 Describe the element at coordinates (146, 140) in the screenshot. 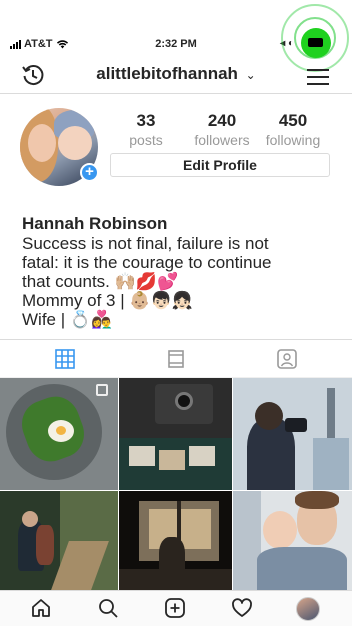

I see `posts-label: posts` at that location.